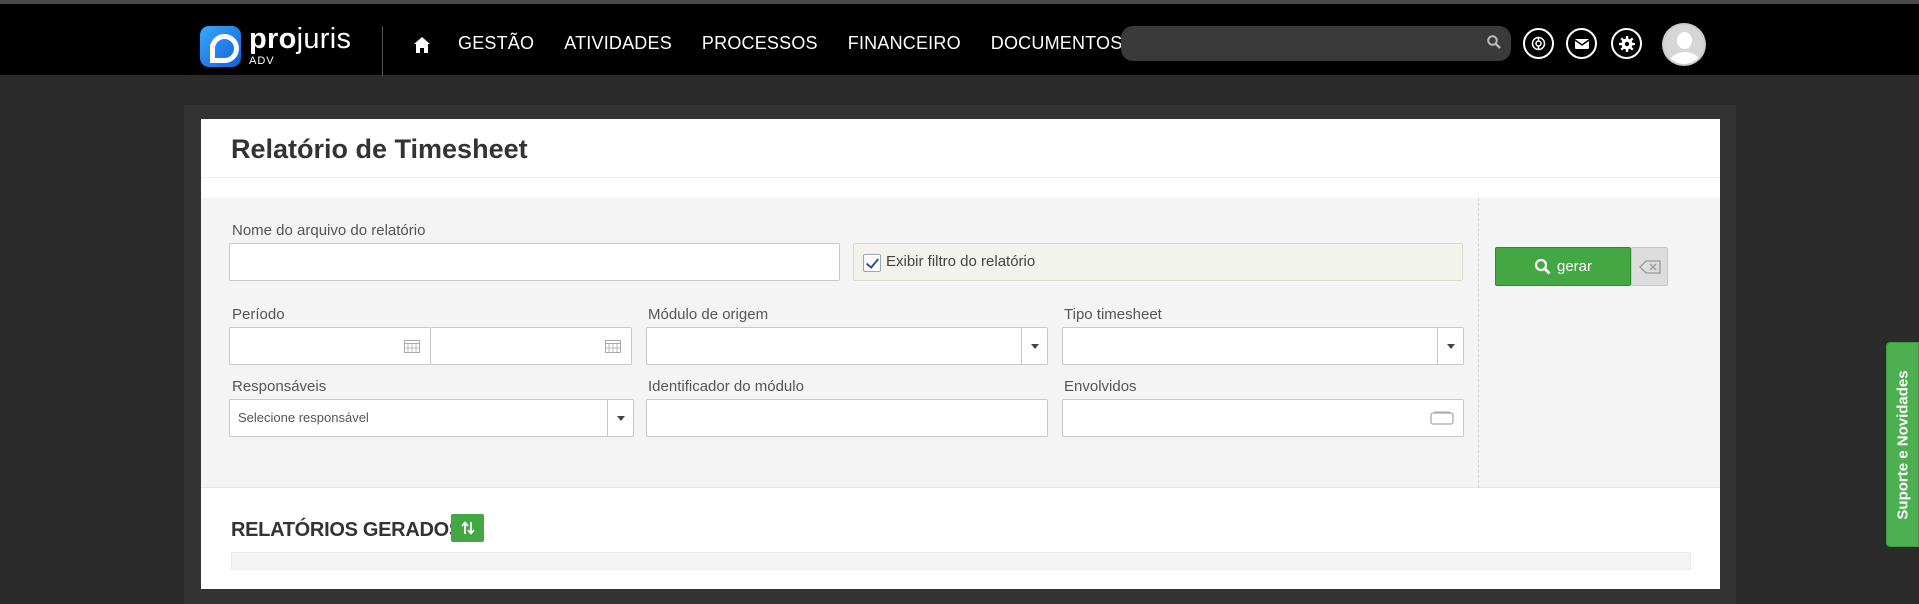  Describe the element at coordinates (1316, 43) in the screenshot. I see `global-search-input` at that location.